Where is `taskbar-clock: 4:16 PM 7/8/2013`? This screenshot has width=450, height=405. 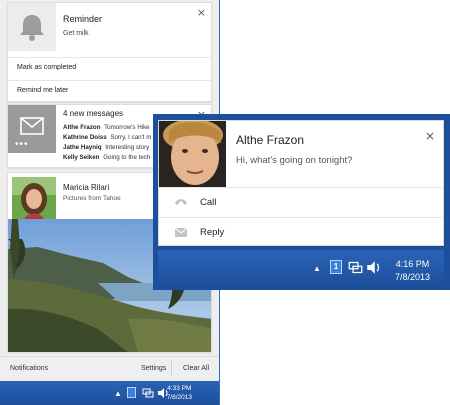 taskbar-clock: 4:16 PM 7/8/2013 is located at coordinates (412, 271).